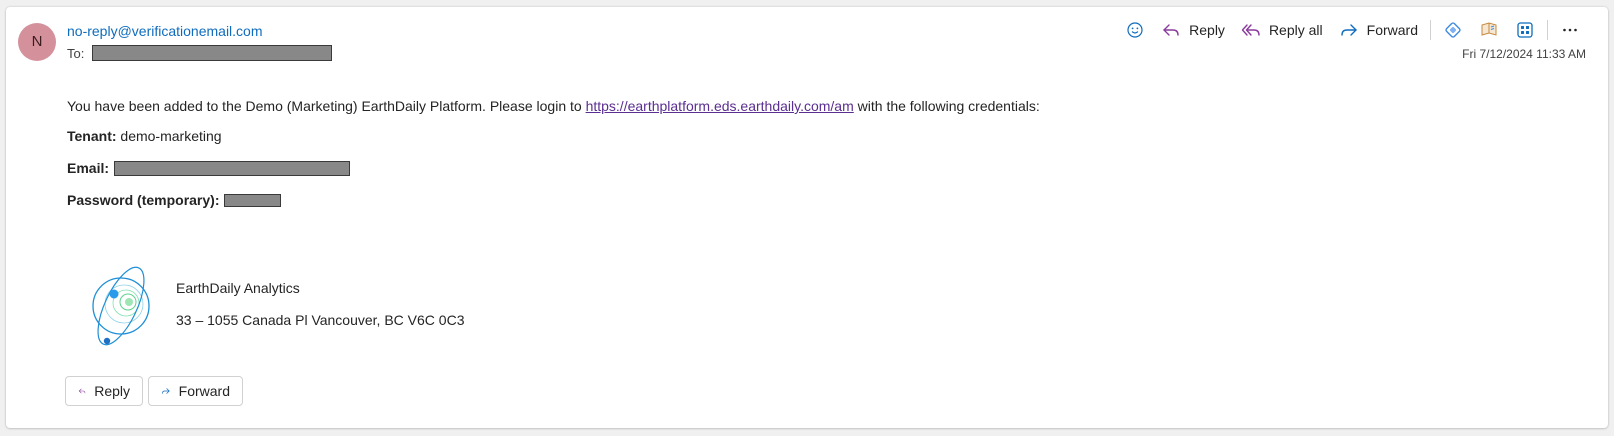  I want to click on apps-icon, so click(1525, 30).